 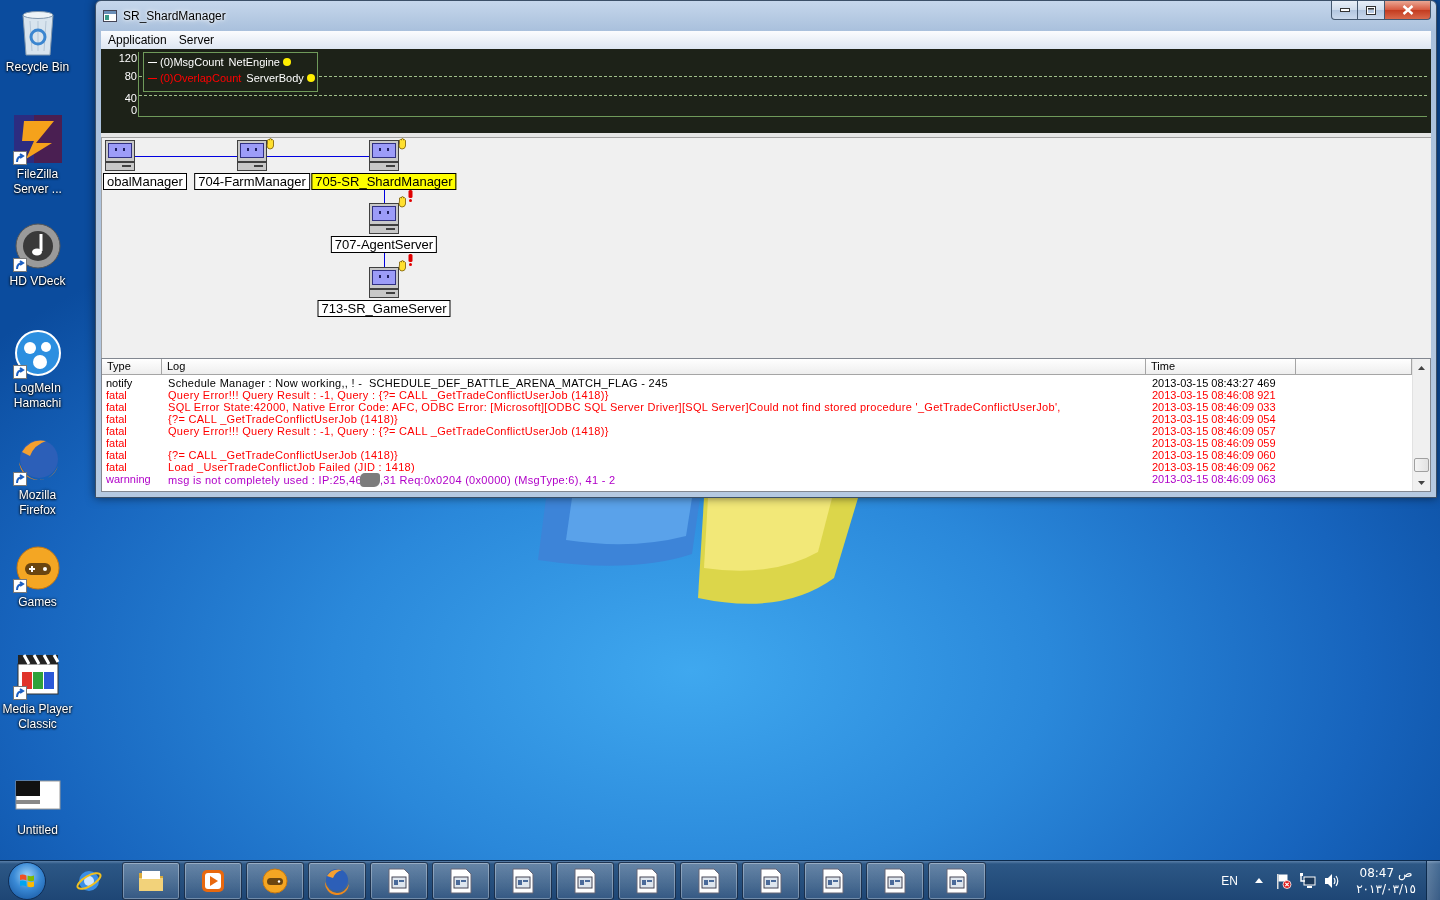 What do you see at coordinates (418, 383) in the screenshot?
I see `log-message: Schedule Manager : Now working,, ! - SCHEDULE_DEF_BATTLE_ARENA_MATCH_FLAG - 245` at bounding box center [418, 383].